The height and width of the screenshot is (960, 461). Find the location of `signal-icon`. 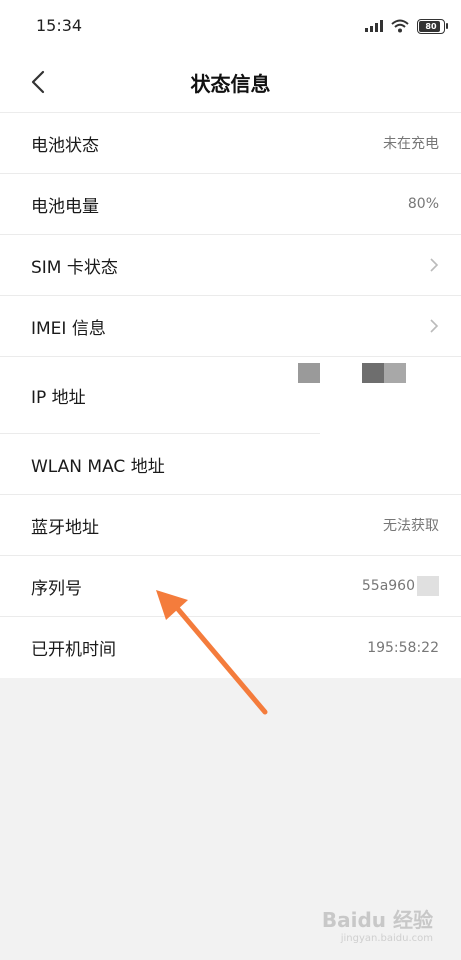

signal-icon is located at coordinates (374, 26).